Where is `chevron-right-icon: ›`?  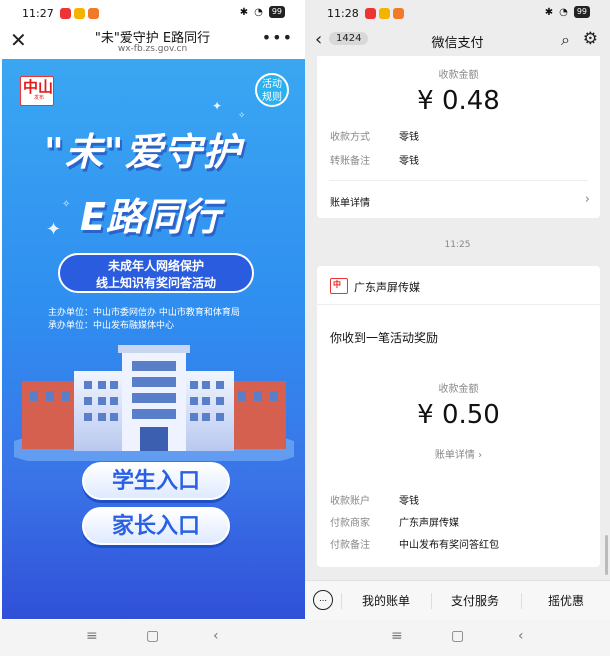 chevron-right-icon: › is located at coordinates (587, 199).